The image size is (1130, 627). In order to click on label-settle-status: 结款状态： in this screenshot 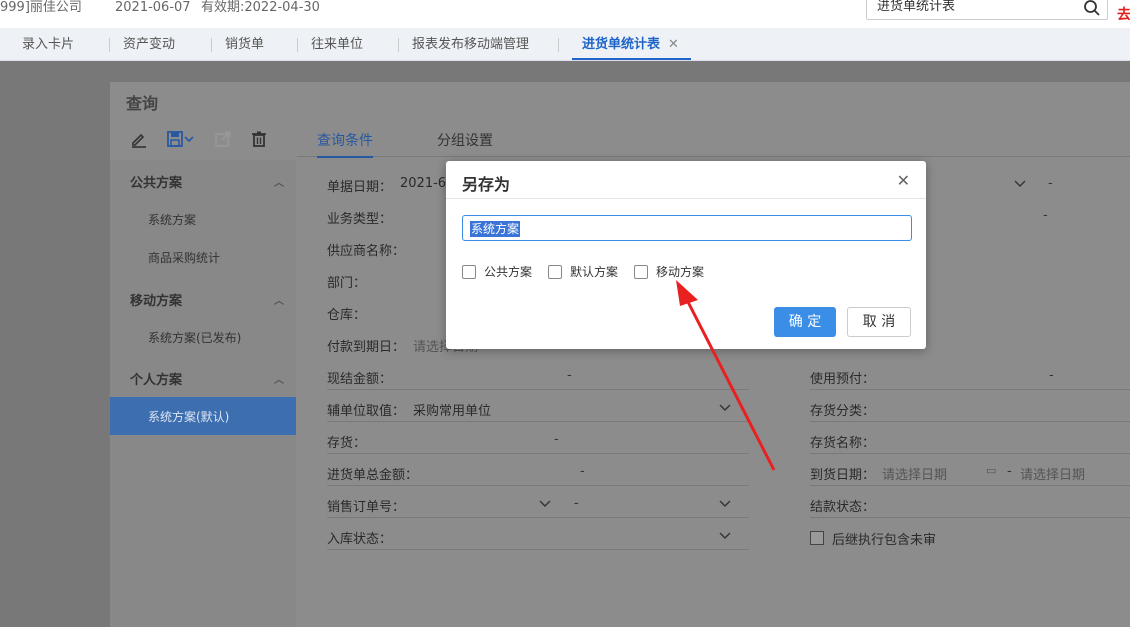, I will do `click(843, 507)`.